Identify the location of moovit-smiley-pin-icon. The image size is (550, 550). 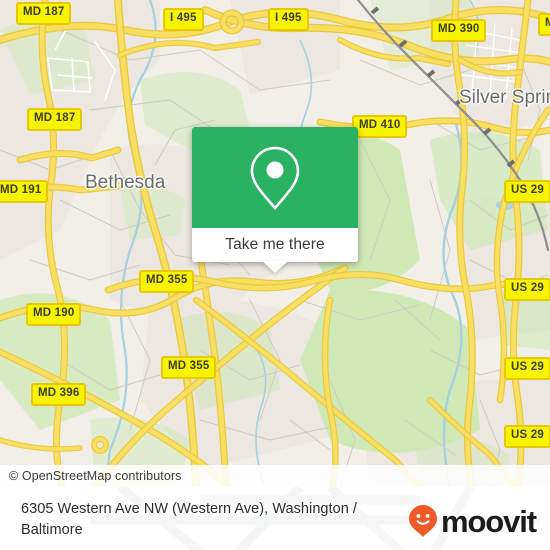
(422, 521).